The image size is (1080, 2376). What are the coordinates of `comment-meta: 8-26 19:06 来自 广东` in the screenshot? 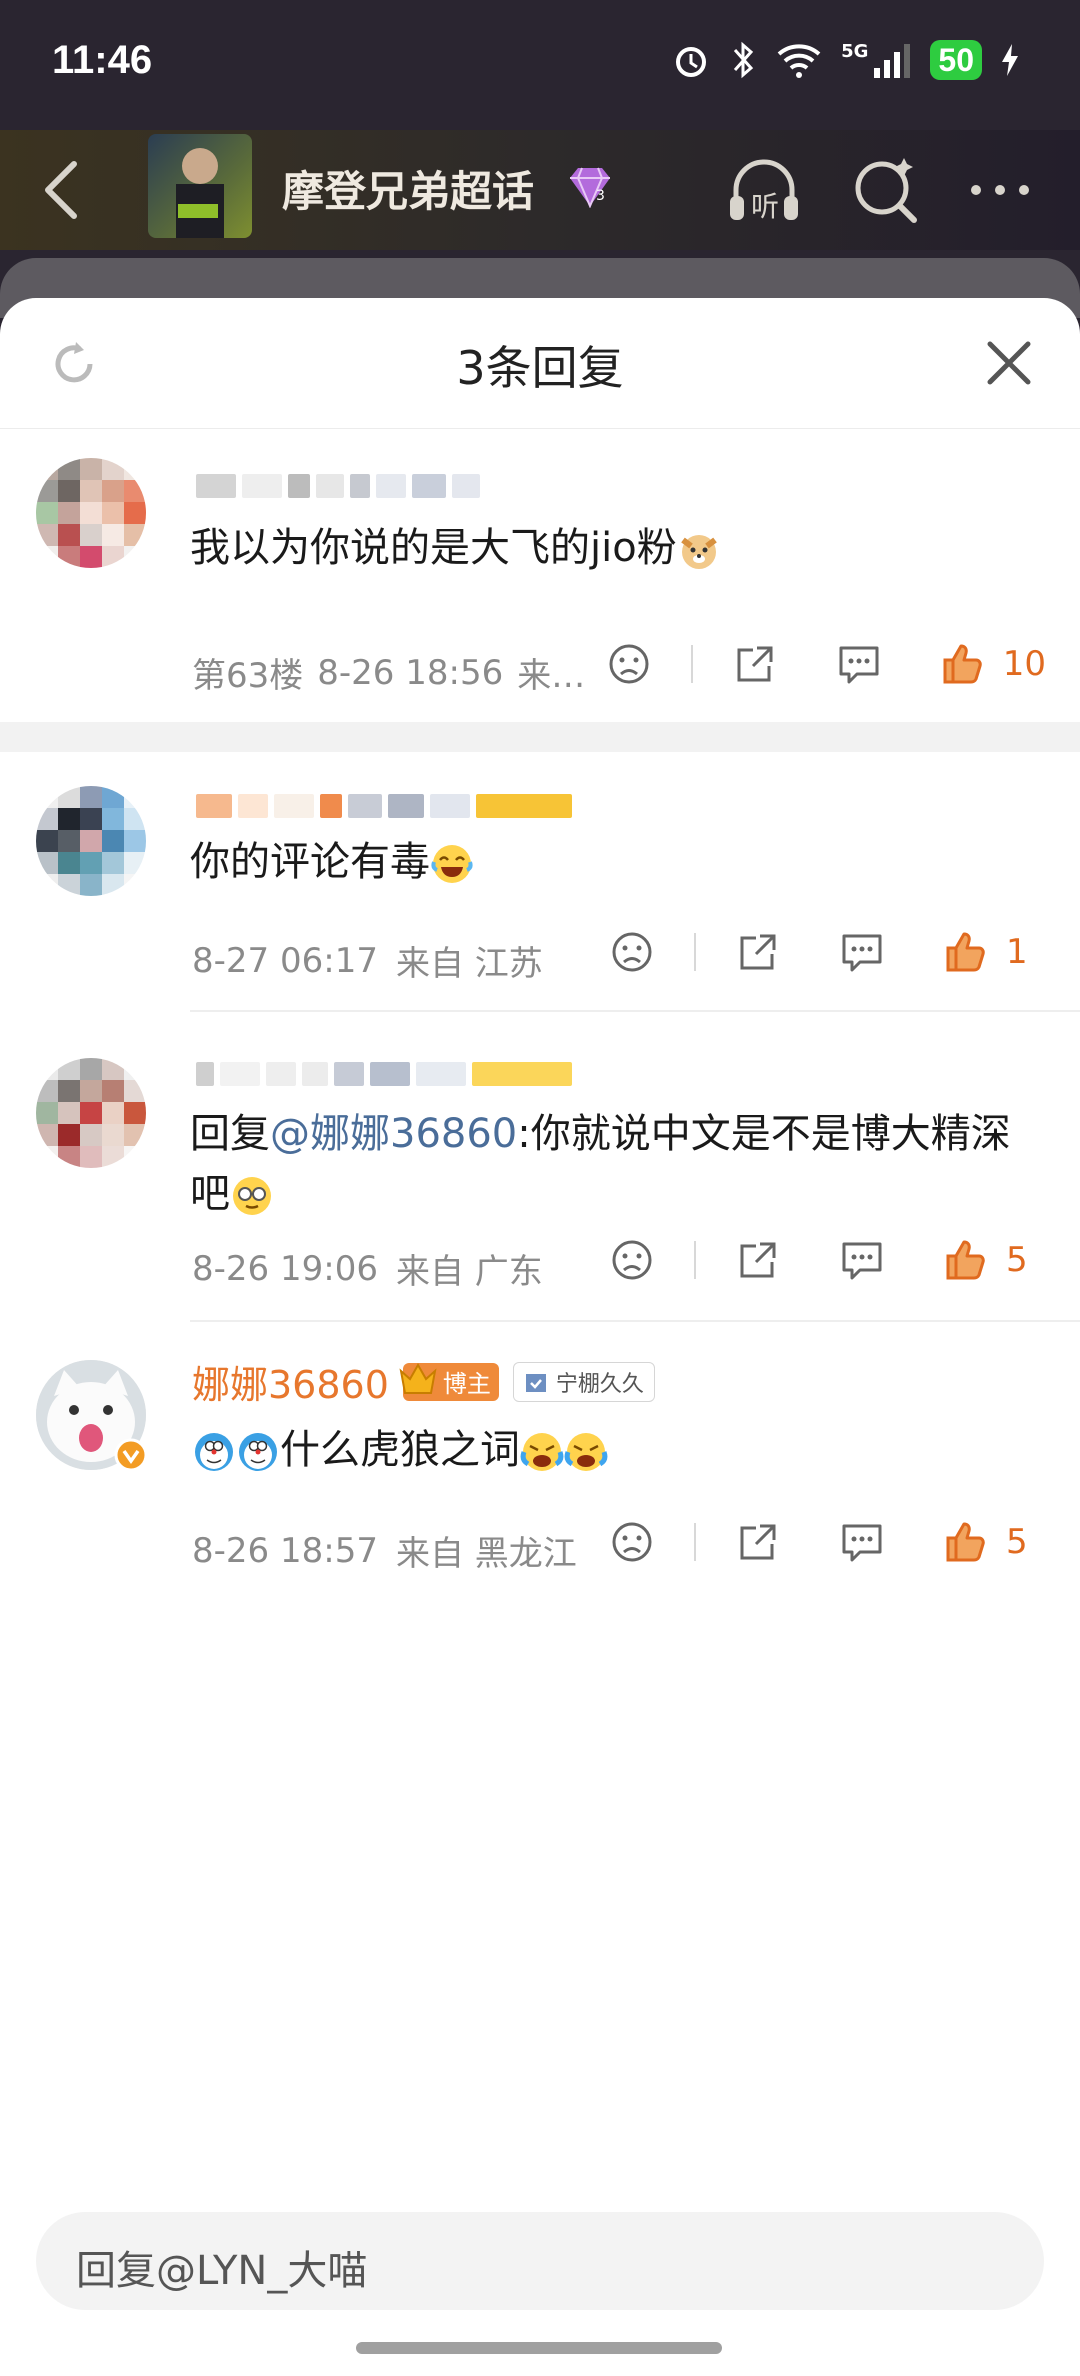 It's located at (367, 1268).